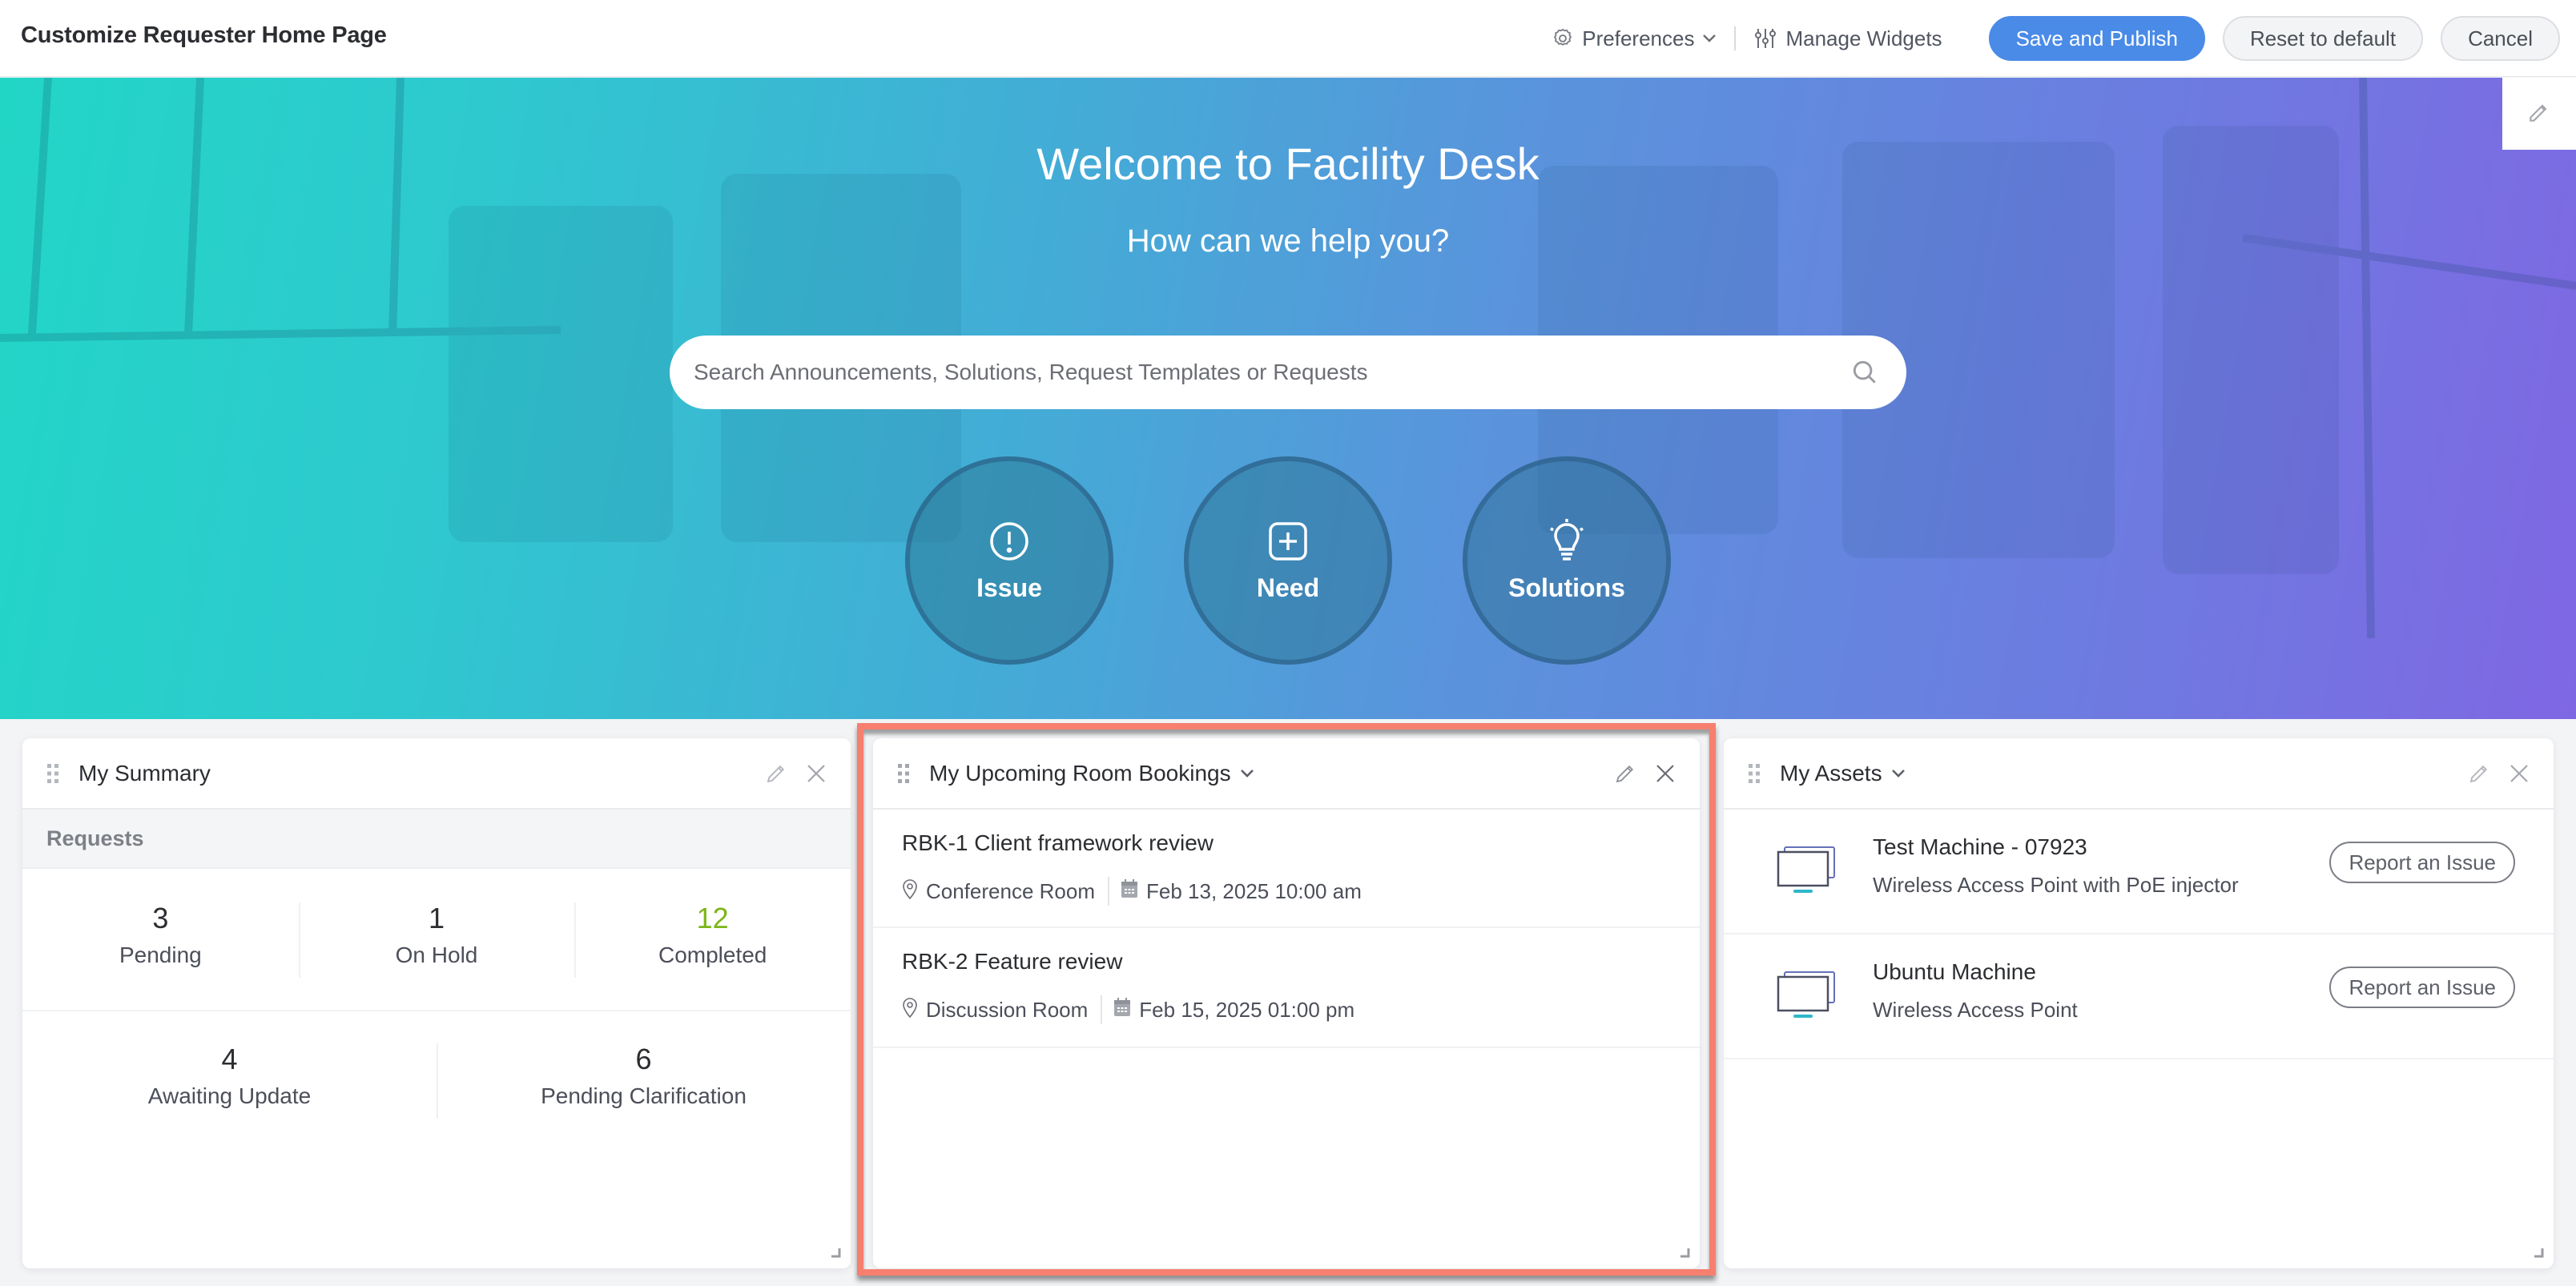  I want to click on manage-widgets-button: Manage Widgets, so click(1848, 38).